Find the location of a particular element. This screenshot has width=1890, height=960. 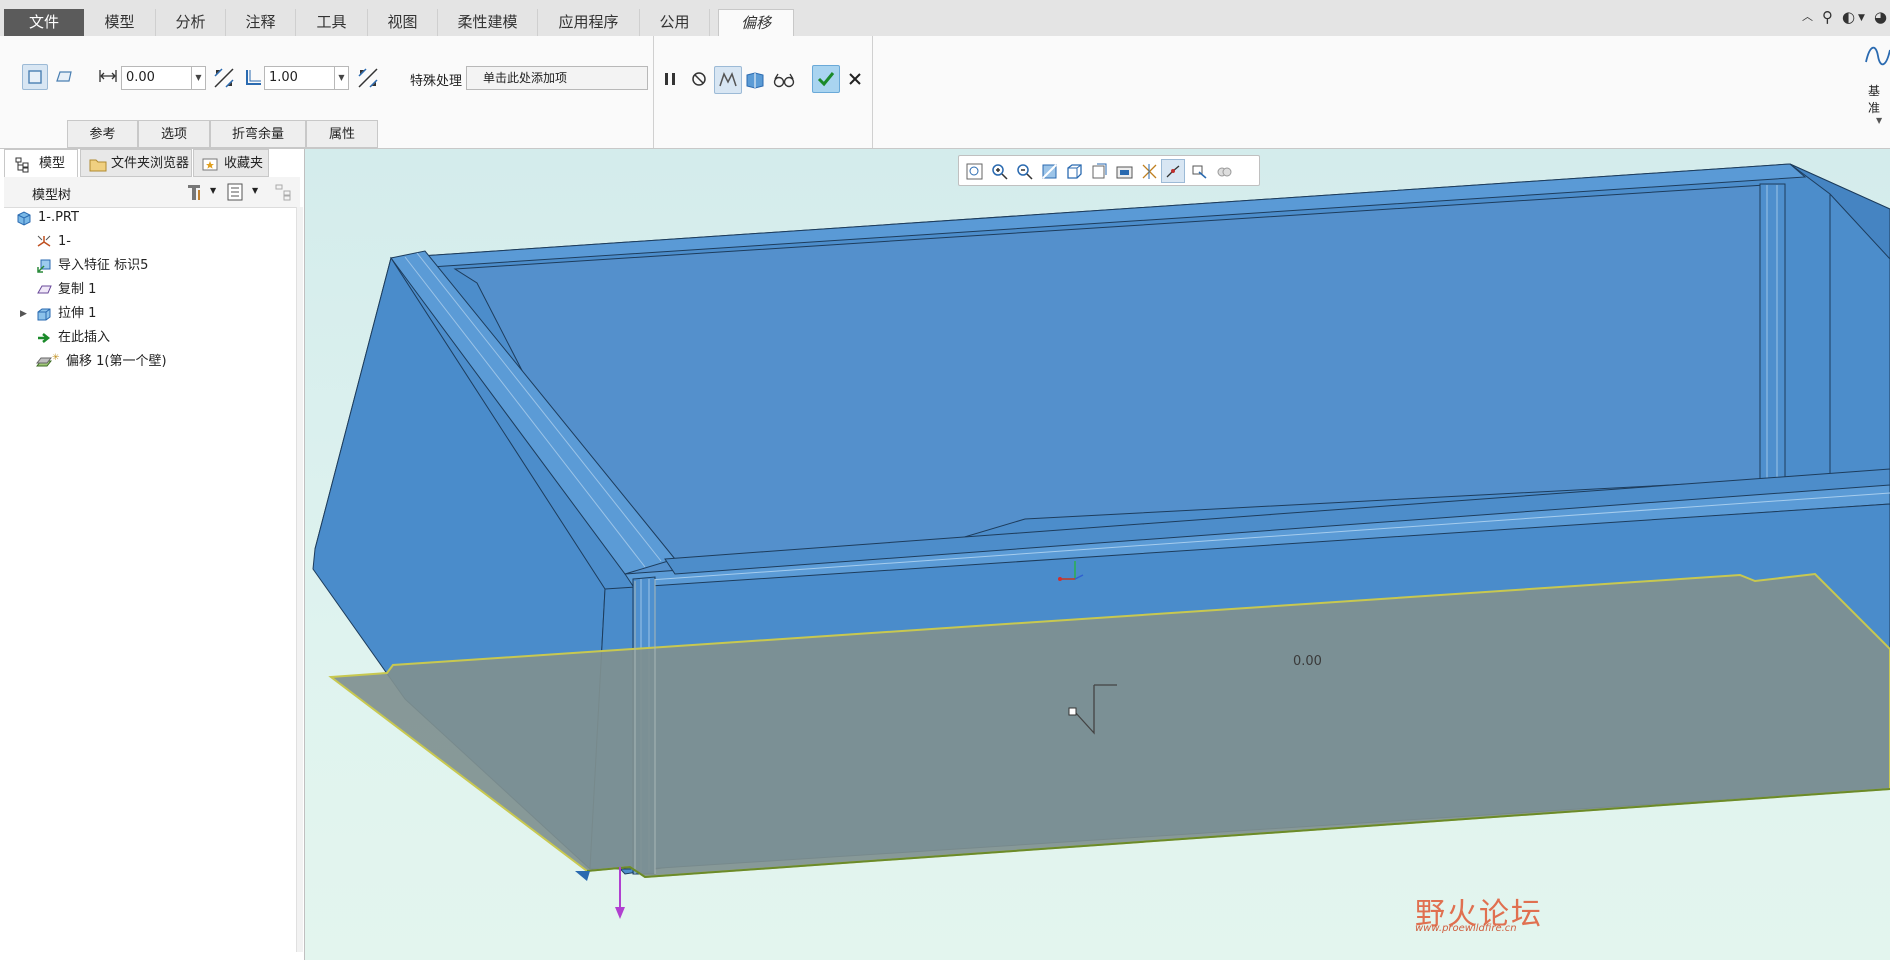

offset-edge-icon is located at coordinates (64, 76).